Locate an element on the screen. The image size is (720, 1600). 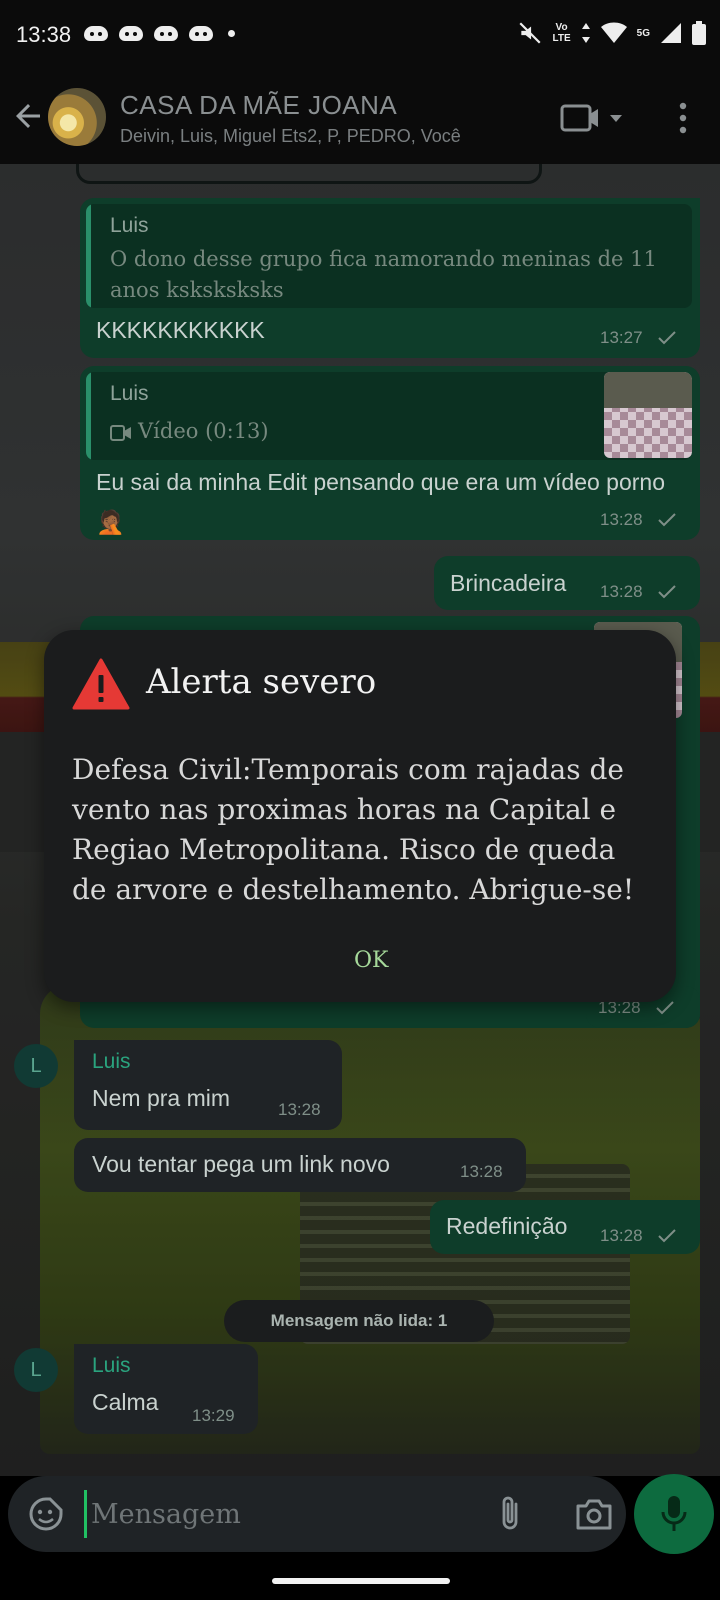
alert-title: Alerta severo is located at coordinates (261, 682).